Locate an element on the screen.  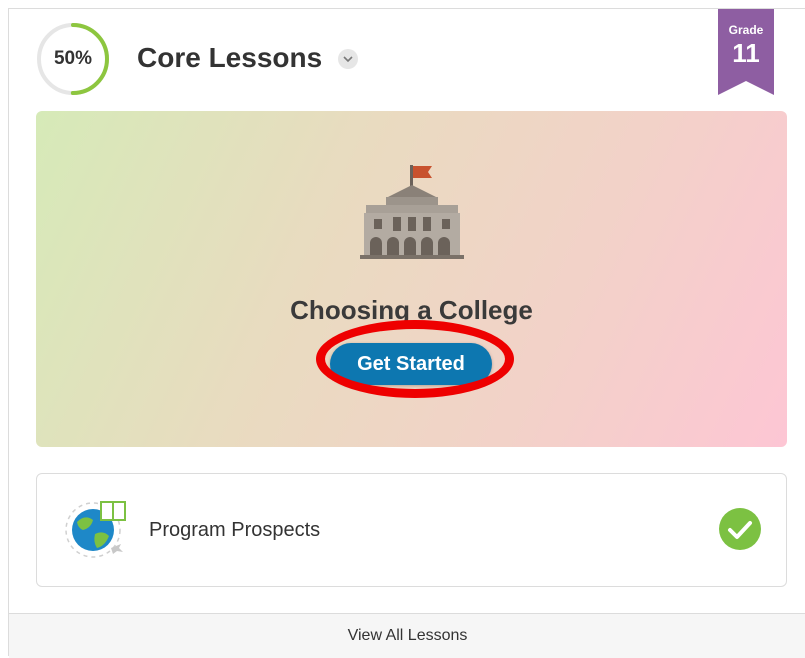
grade-number: 11 is located at coordinates (746, 53).